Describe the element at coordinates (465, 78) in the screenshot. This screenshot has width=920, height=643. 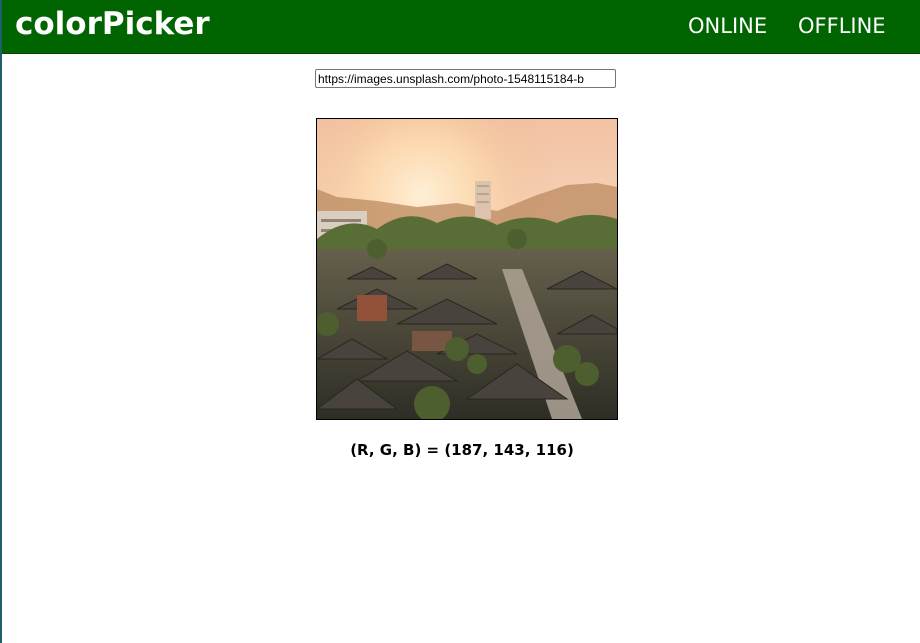
I see `image-url-input` at that location.